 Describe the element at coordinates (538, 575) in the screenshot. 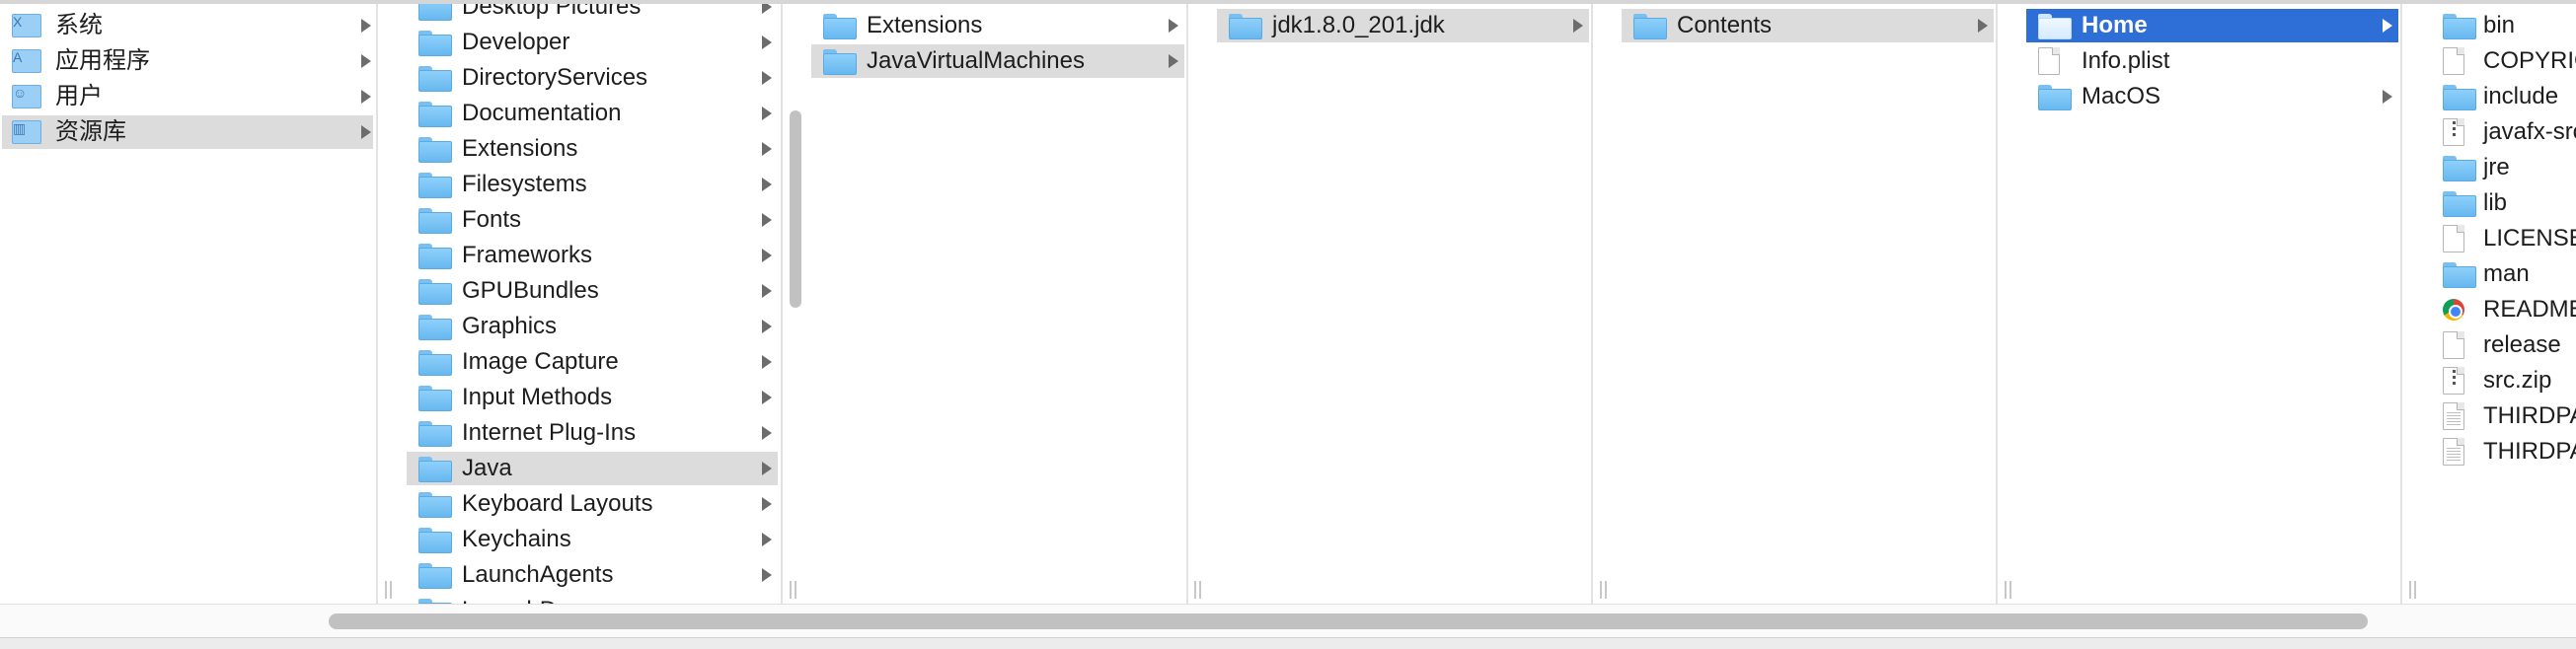

I see `item-label: LaunchAgents` at that location.